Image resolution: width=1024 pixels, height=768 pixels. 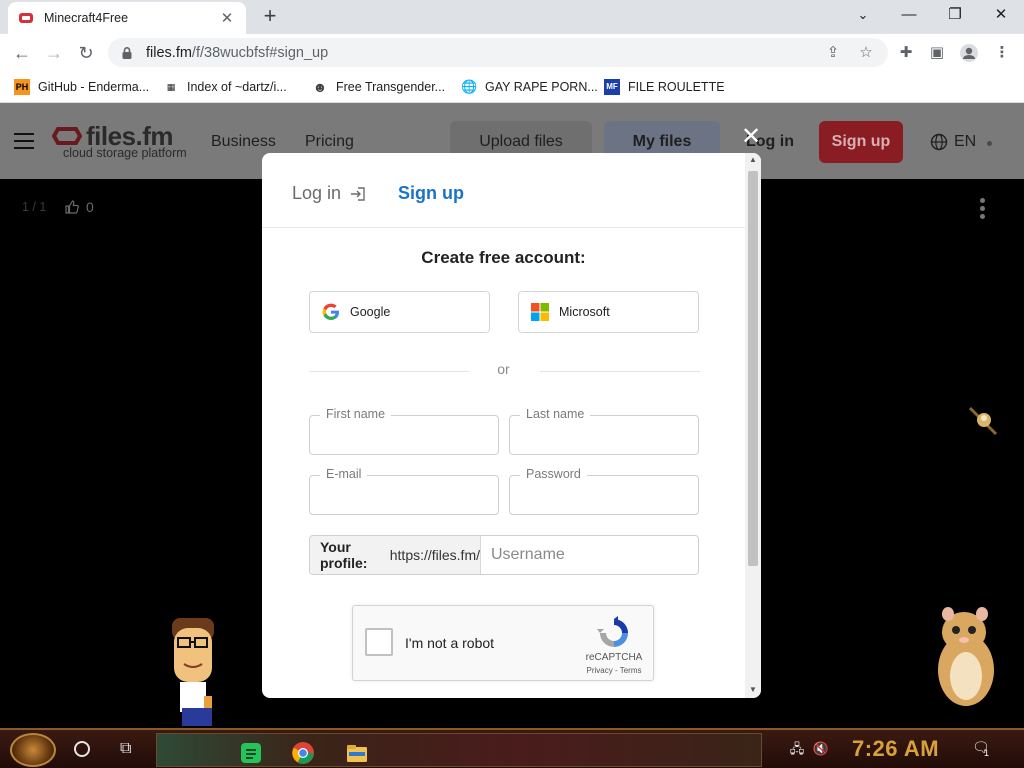 I want to click on microsoft-label: Microsoft, so click(x=584, y=312).